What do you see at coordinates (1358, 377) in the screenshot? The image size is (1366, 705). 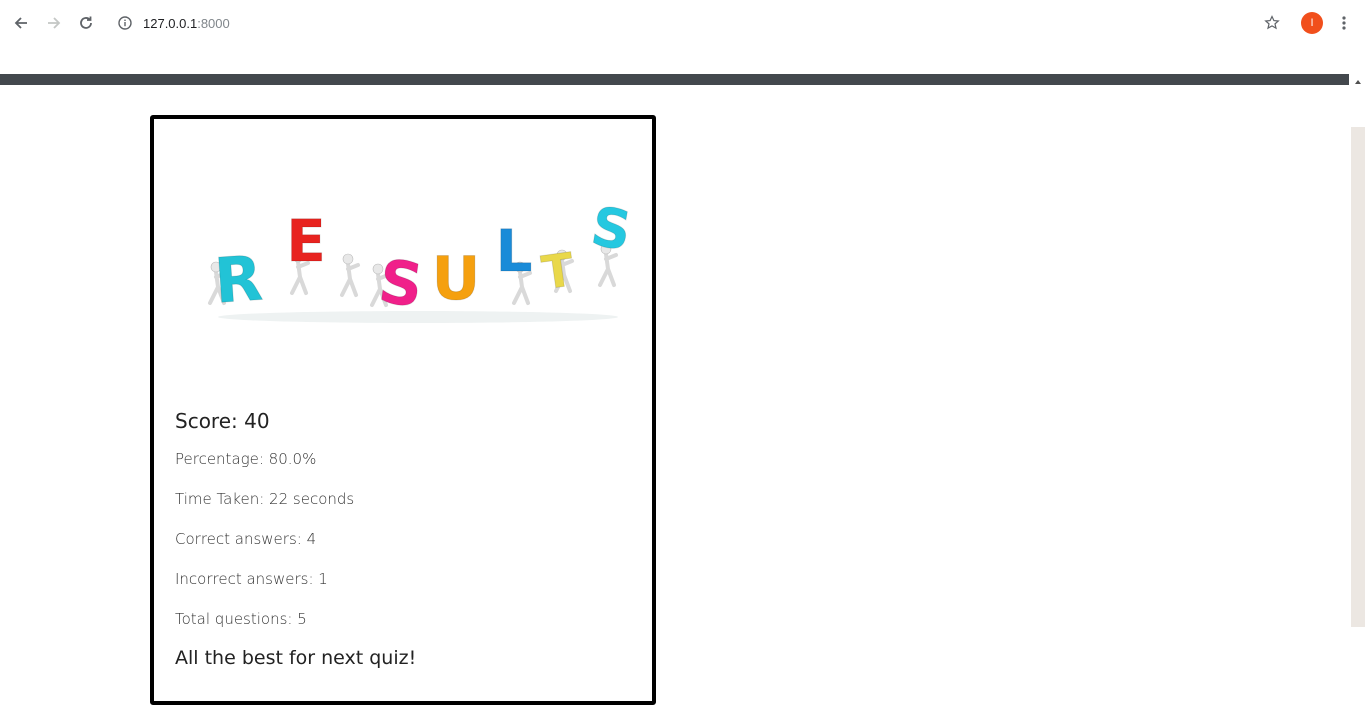 I see `scrollbar-thumb` at bounding box center [1358, 377].